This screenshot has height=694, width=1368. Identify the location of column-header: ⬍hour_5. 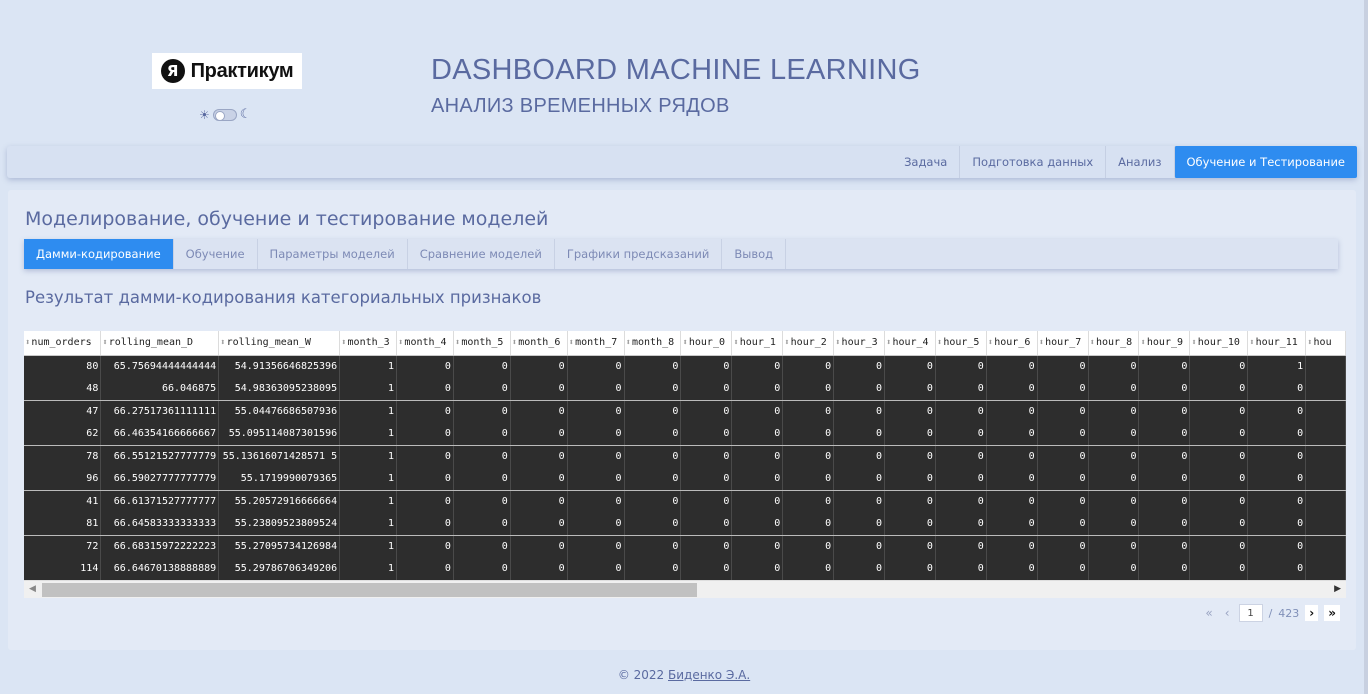
(961, 343).